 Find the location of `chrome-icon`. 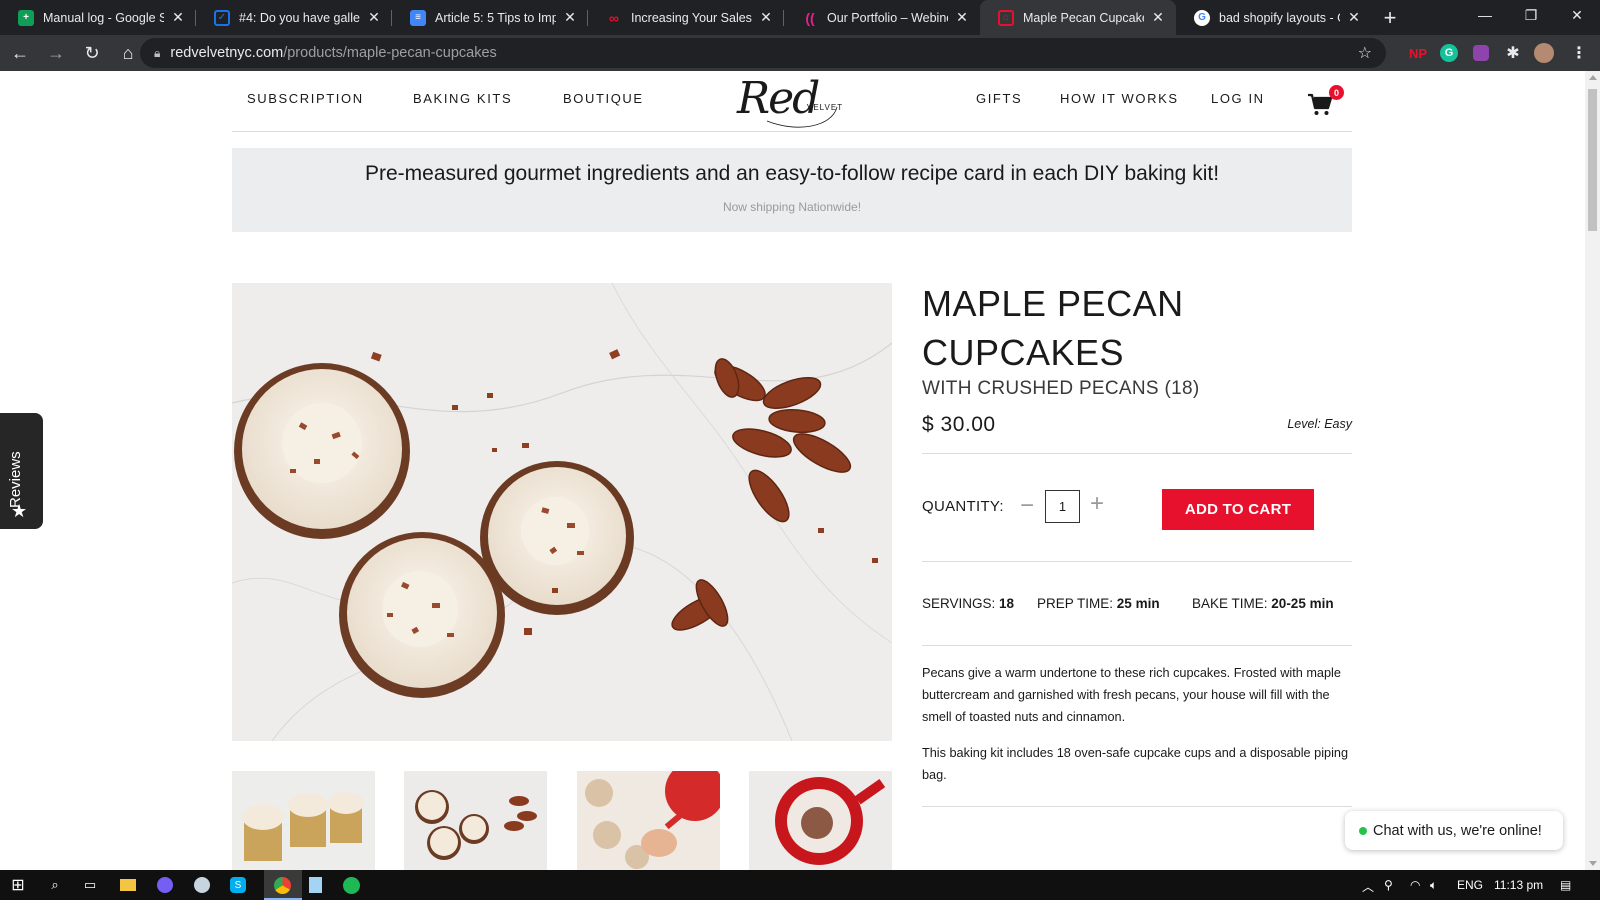

chrome-icon is located at coordinates (282, 885).